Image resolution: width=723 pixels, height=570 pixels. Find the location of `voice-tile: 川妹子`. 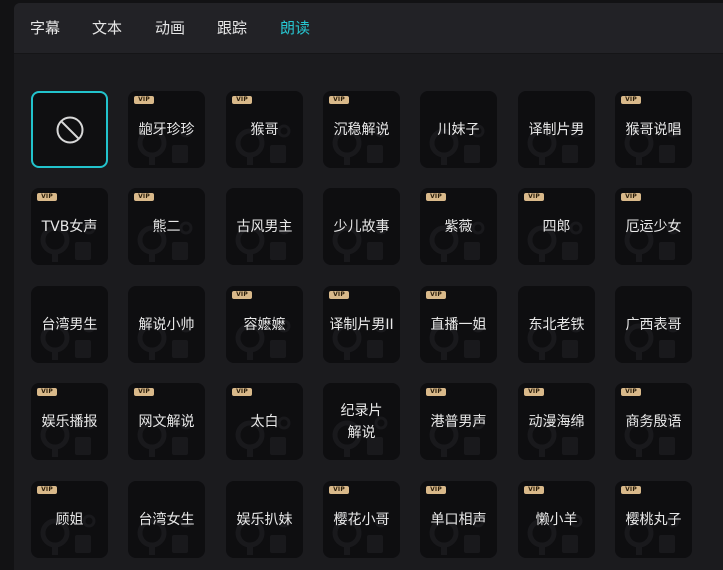

voice-tile: 川妹子 is located at coordinates (458, 129).